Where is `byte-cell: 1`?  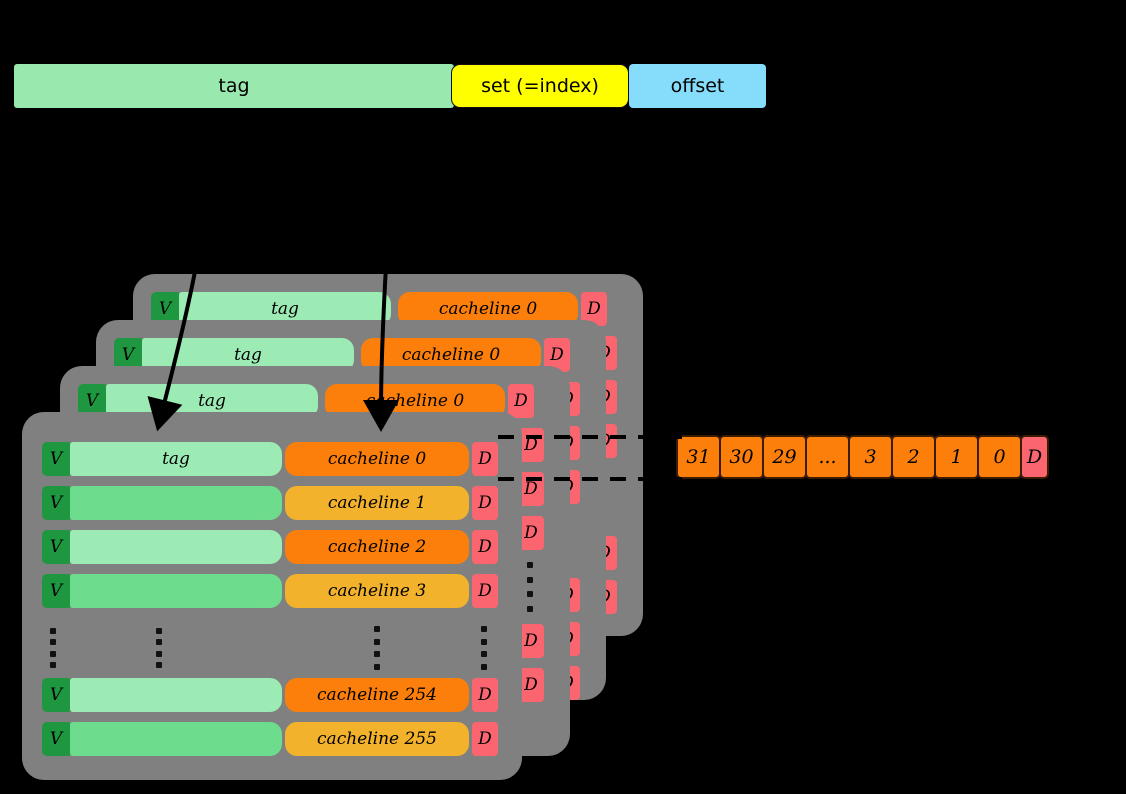
byte-cell: 1 is located at coordinates (956, 457).